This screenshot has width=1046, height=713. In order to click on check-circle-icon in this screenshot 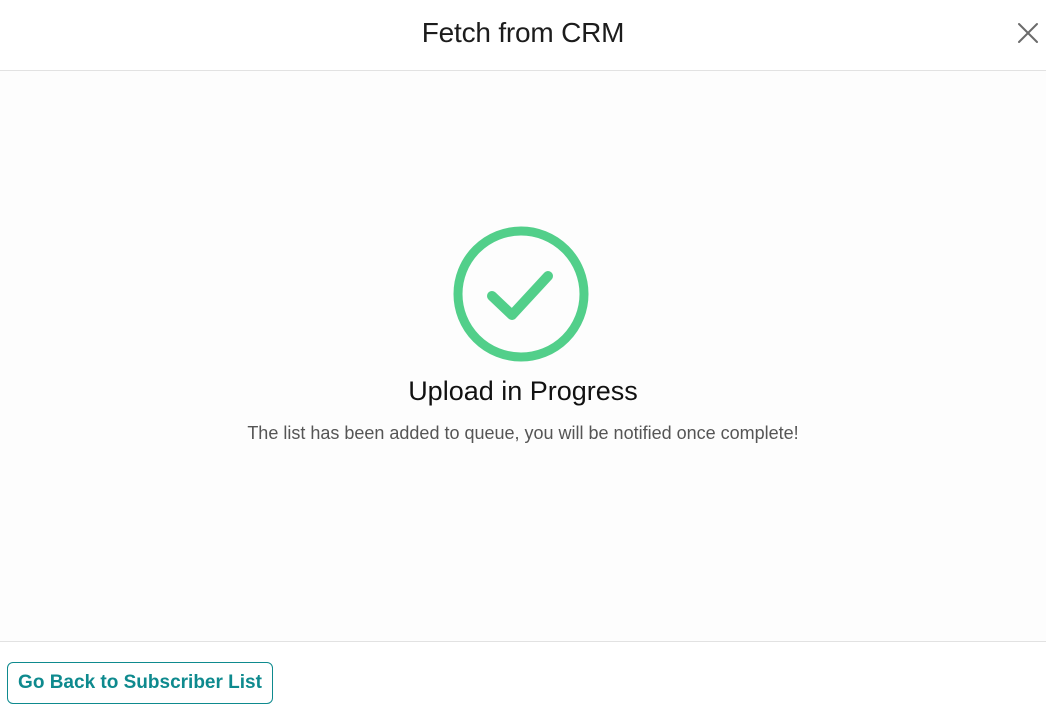, I will do `click(521, 294)`.